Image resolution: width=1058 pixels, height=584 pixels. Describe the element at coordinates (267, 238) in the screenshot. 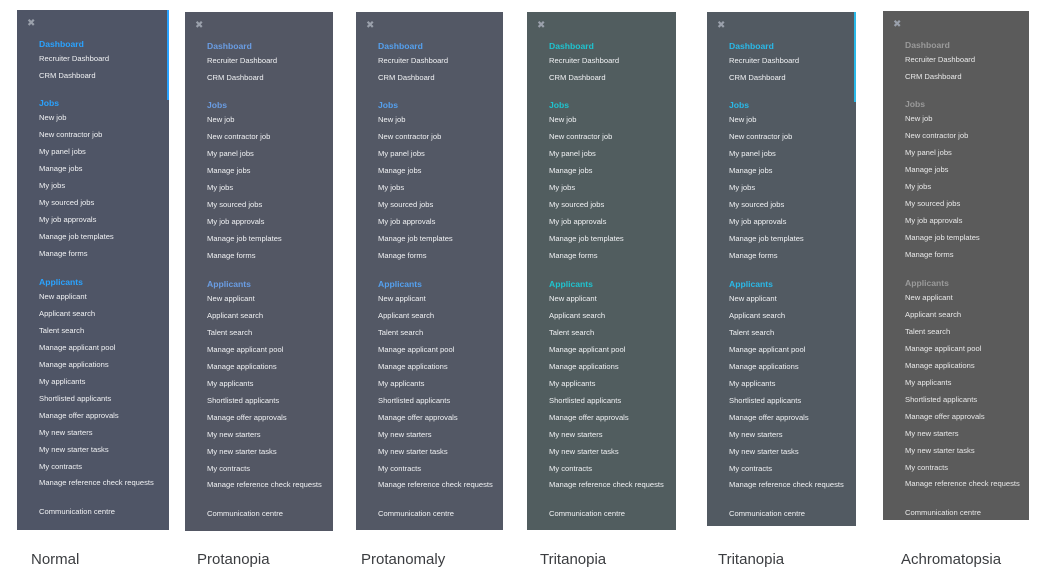

I see `nav-item: Manage job templates` at that location.